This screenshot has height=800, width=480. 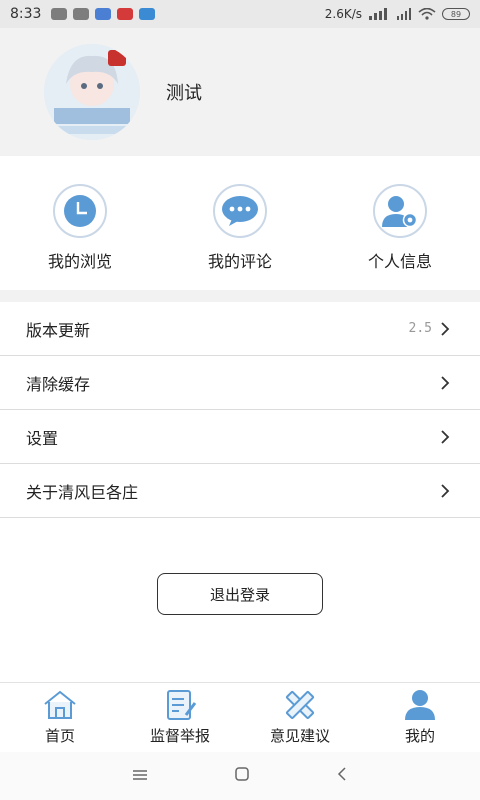 I want to click on system-nav-bar, so click(x=240, y=776).